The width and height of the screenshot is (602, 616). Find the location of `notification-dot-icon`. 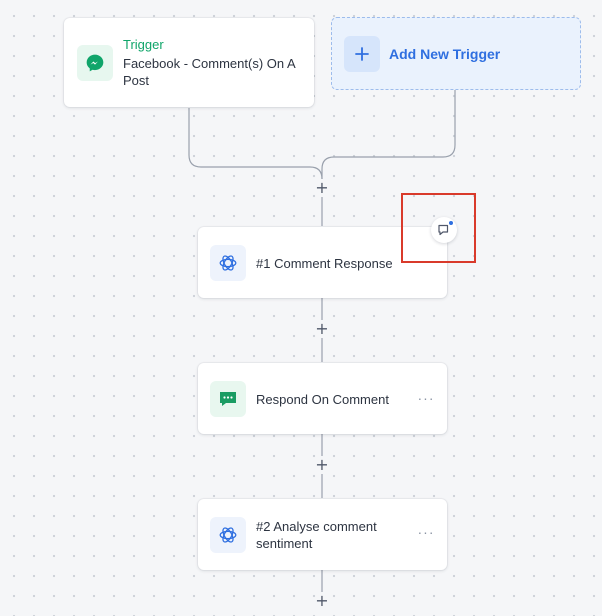

notification-dot-icon is located at coordinates (451, 223).